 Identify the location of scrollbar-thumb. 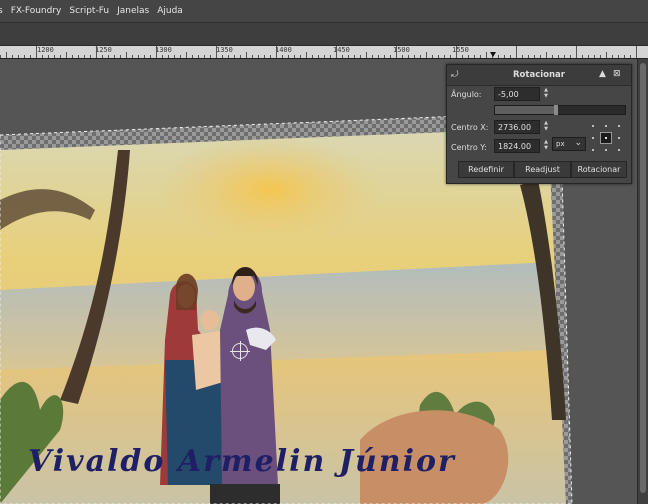
(643, 278).